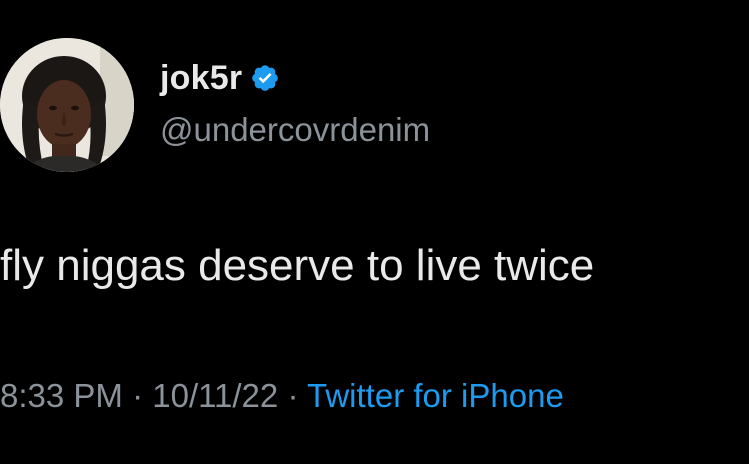 The image size is (749, 464). I want to click on verified-badge-icon, so click(265, 78).